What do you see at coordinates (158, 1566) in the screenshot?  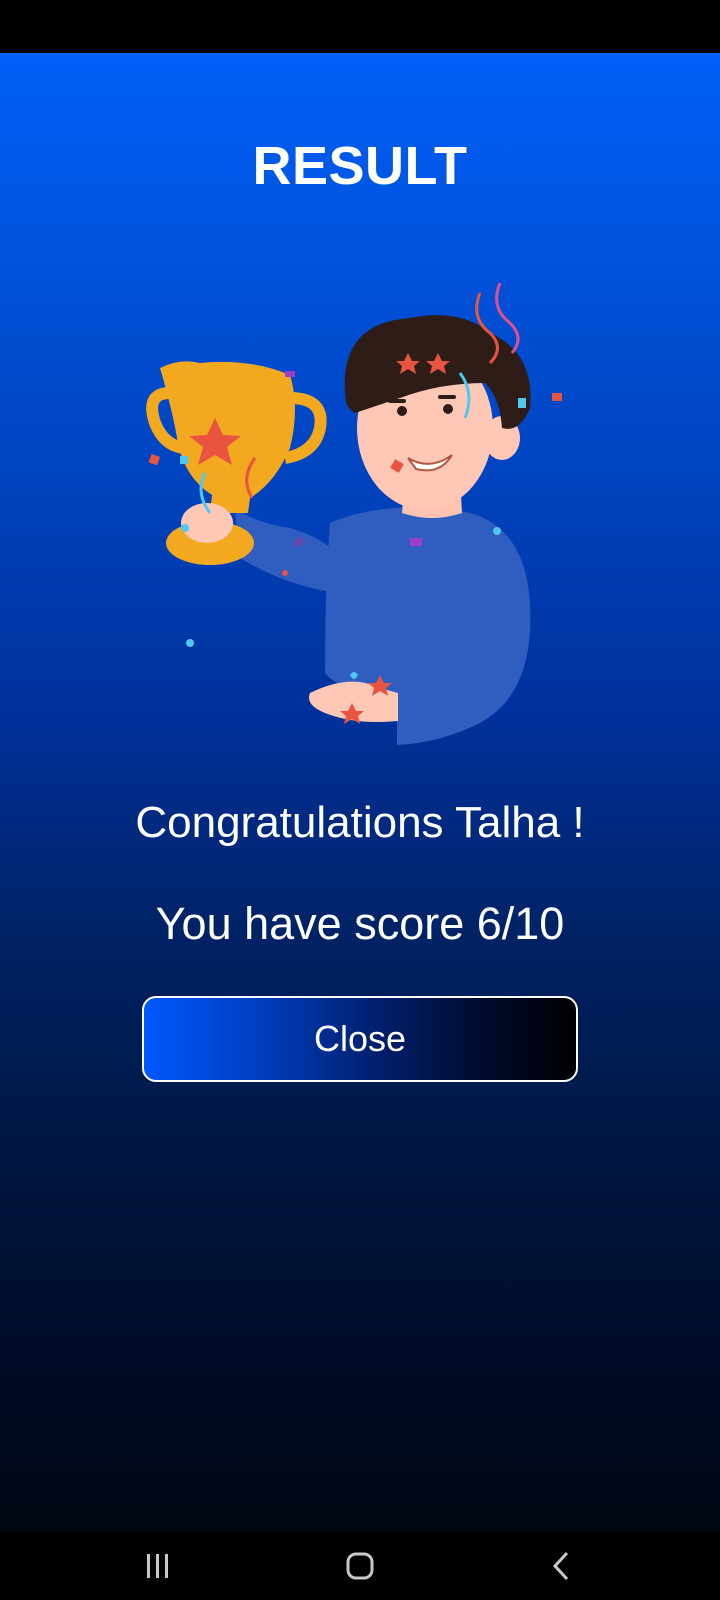 I see `recents-icon` at bounding box center [158, 1566].